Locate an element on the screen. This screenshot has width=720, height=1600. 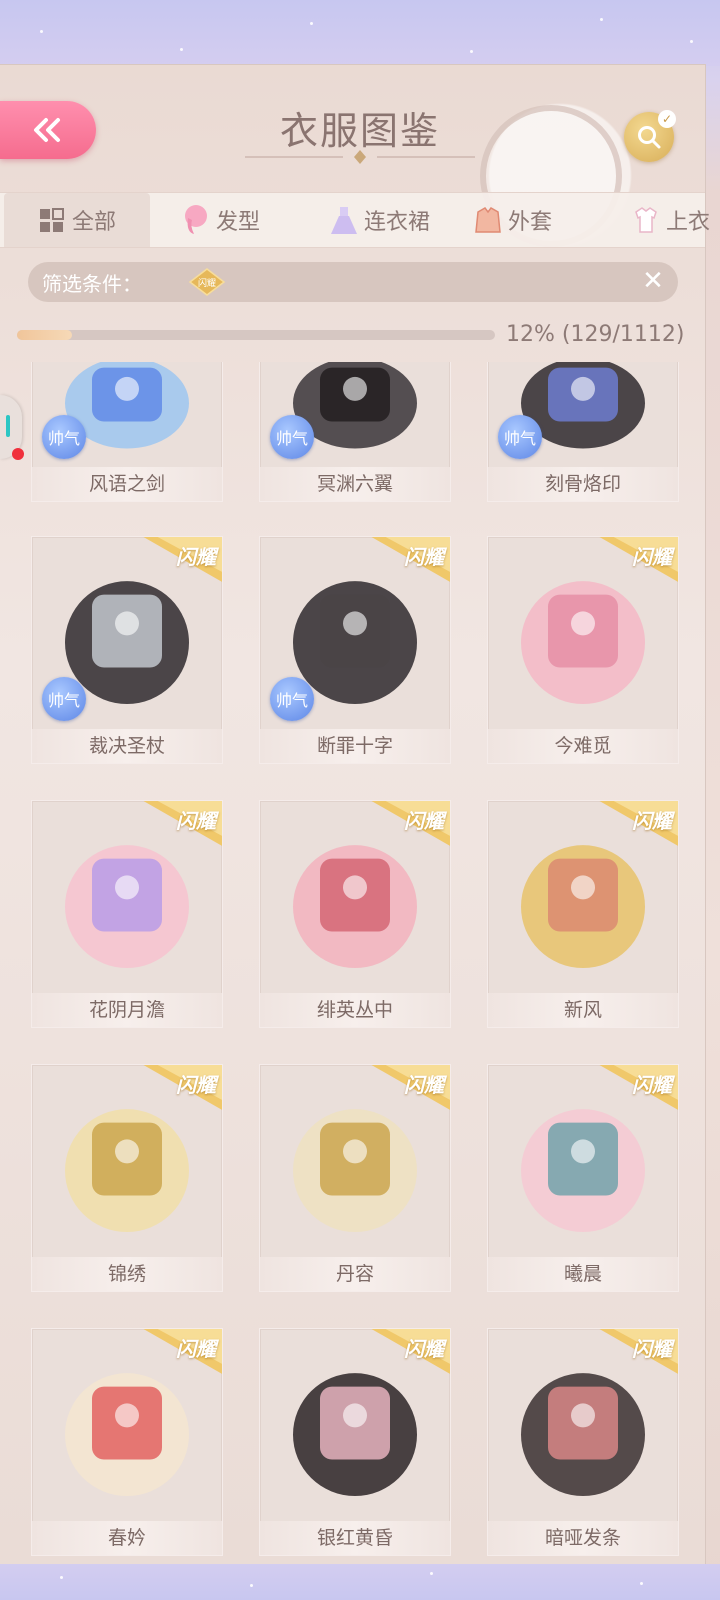
grid-icon is located at coordinates (51, 220).